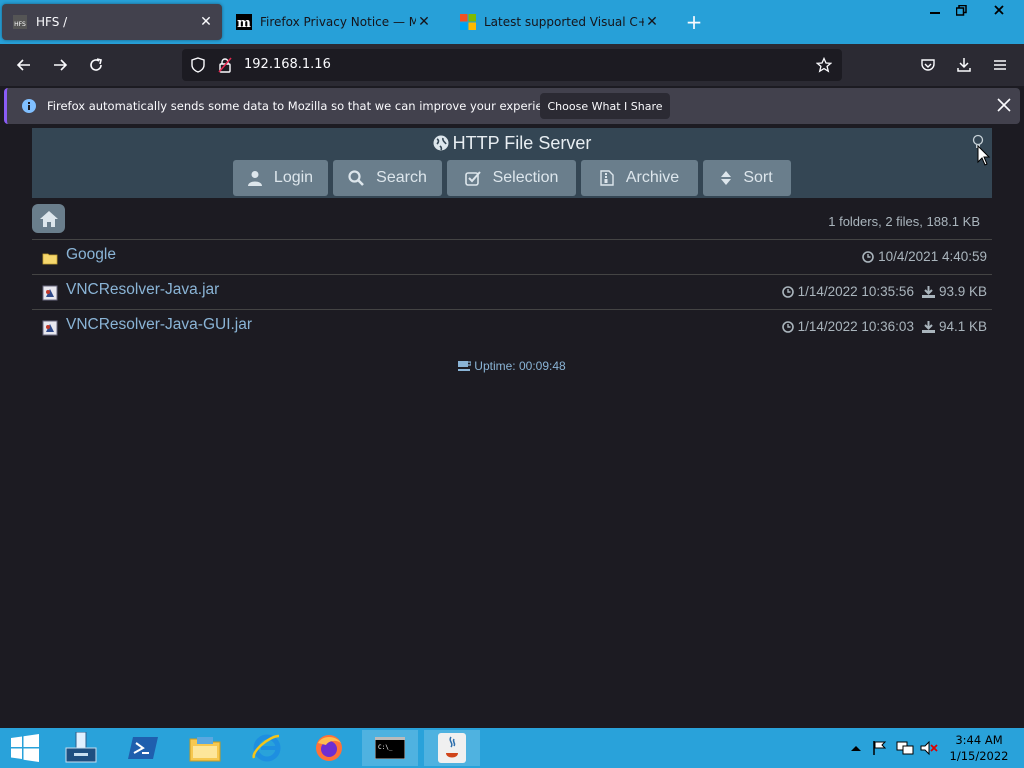 The width and height of the screenshot is (1024, 768). I want to click on globe-icon, so click(441, 143).